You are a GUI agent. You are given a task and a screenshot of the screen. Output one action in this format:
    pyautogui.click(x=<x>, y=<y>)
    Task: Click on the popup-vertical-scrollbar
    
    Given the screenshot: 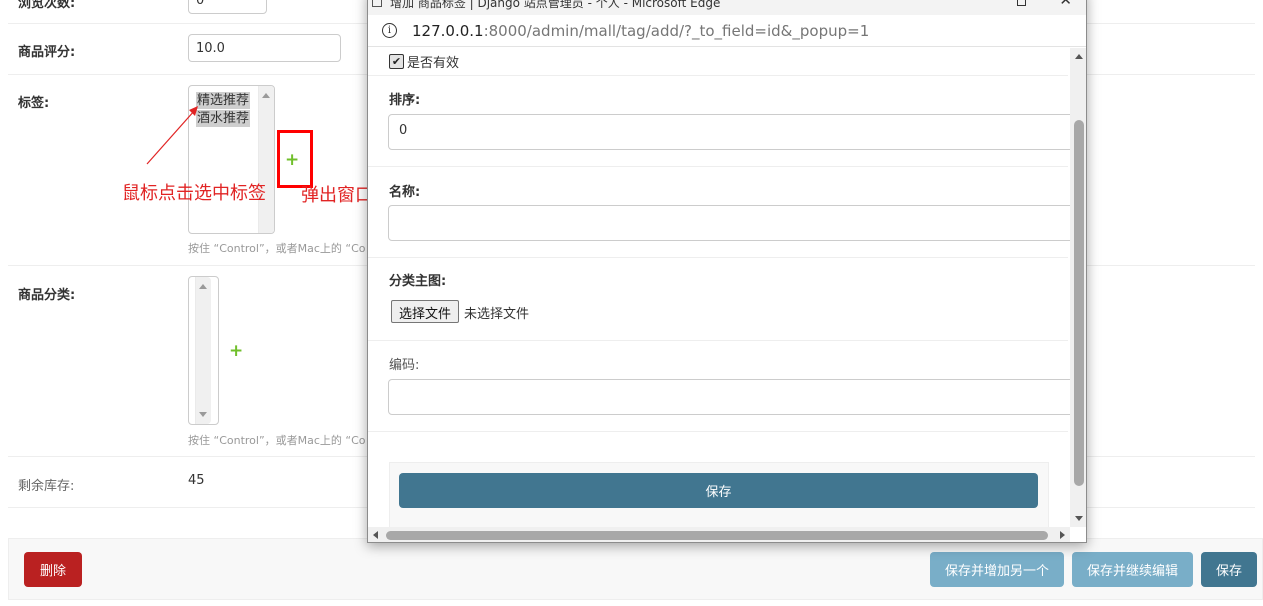 What is the action you would take?
    pyautogui.click(x=1078, y=287)
    